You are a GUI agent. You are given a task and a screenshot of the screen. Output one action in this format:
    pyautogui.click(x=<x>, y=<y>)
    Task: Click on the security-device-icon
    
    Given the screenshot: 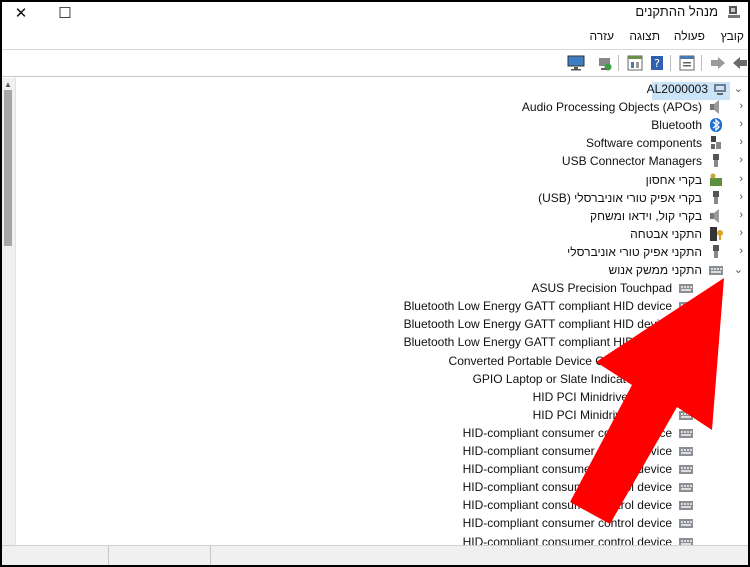 What is the action you would take?
    pyautogui.click(x=716, y=233)
    